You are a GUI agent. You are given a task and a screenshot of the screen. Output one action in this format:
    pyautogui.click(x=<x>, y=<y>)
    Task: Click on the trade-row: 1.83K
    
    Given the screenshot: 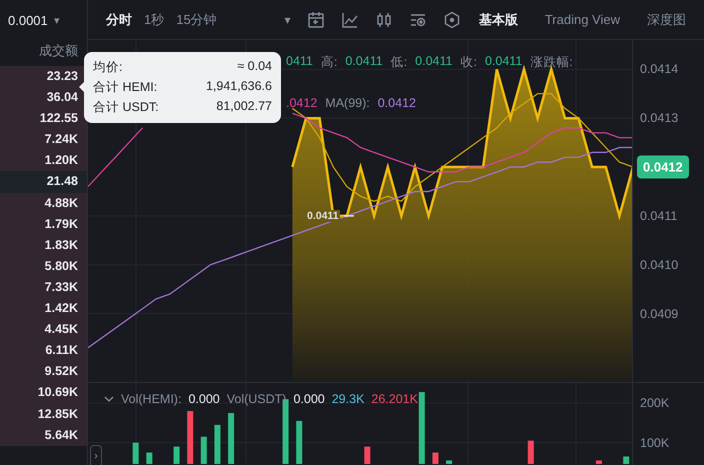 What is the action you would take?
    pyautogui.click(x=43, y=245)
    